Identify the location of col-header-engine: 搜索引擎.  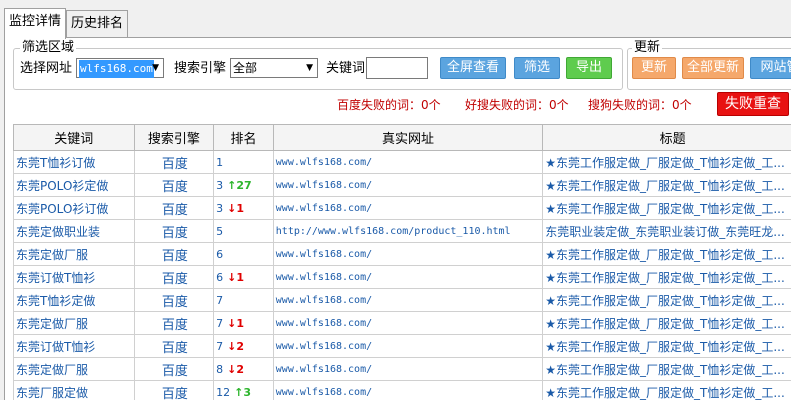
(174, 137).